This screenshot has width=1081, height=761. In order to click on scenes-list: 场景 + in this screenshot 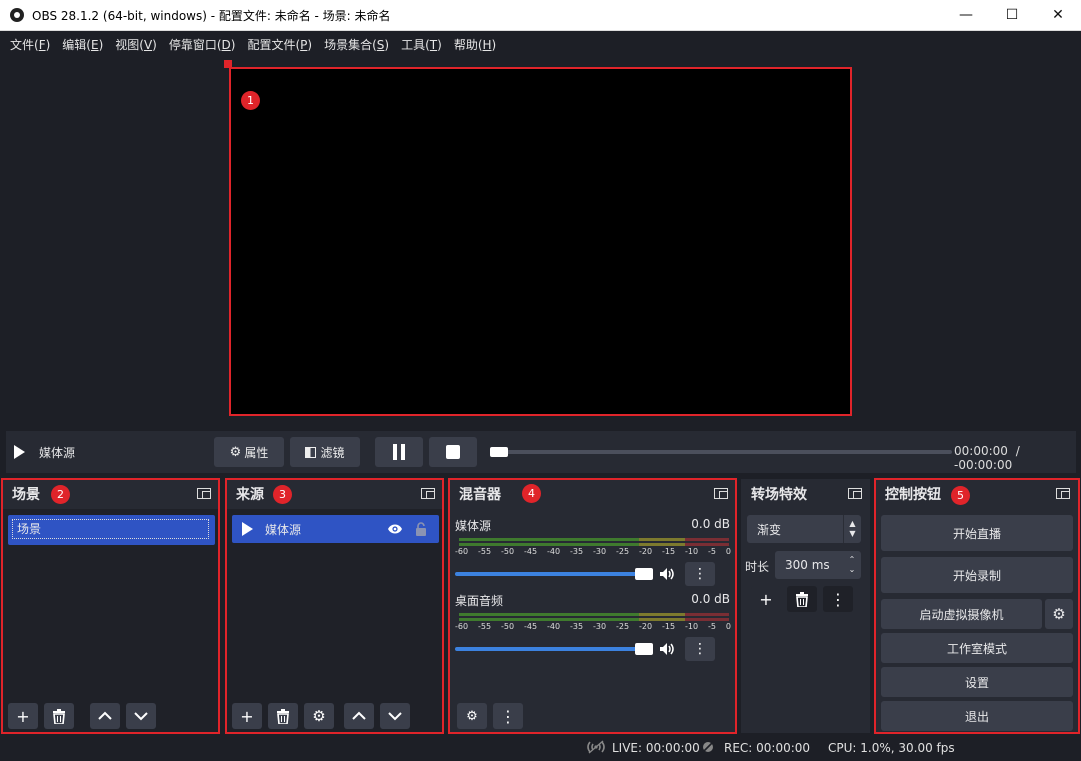, I will do `click(110, 621)`.